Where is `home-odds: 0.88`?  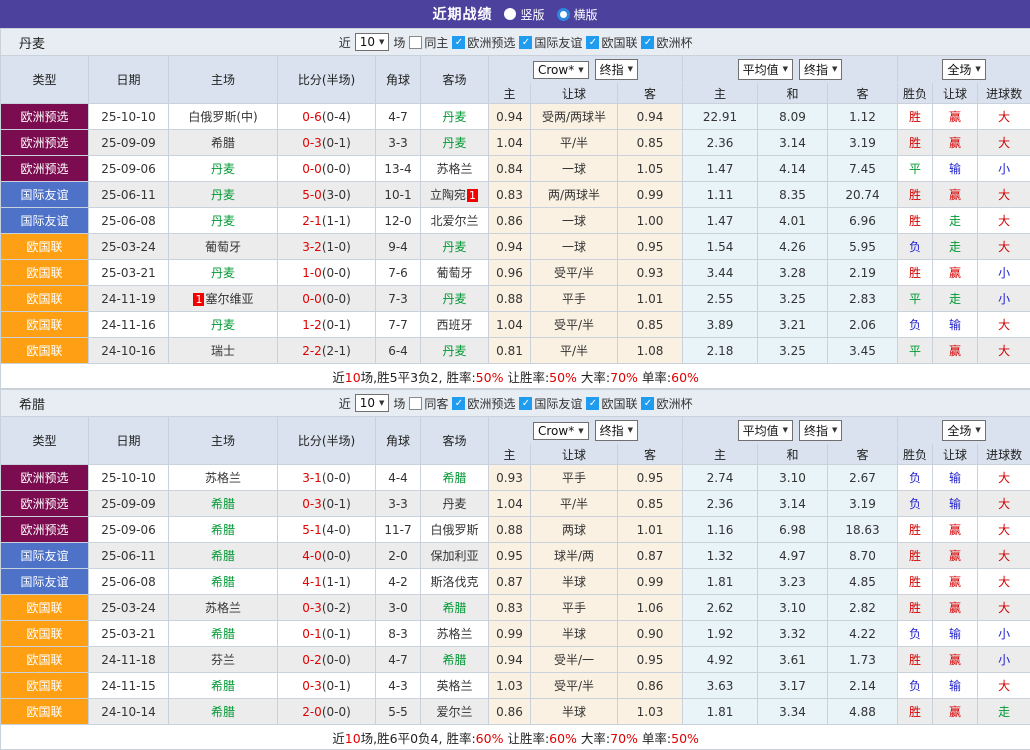 home-odds: 0.88 is located at coordinates (510, 530).